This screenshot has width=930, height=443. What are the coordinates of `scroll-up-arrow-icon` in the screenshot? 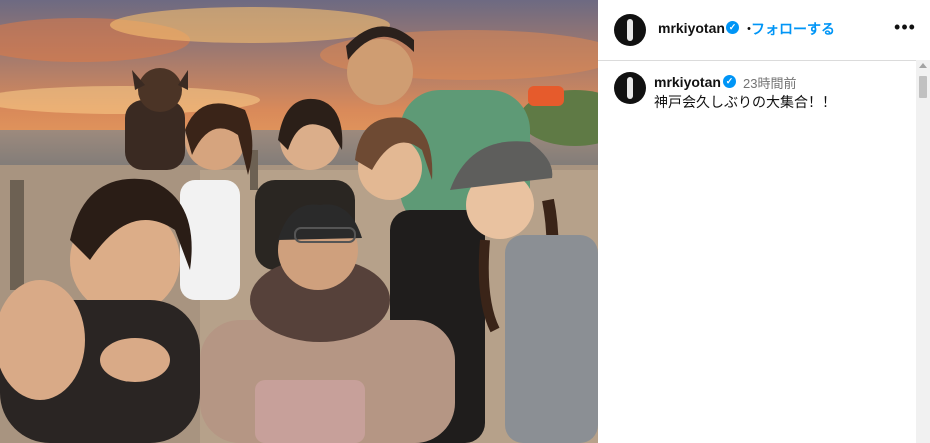 It's located at (923, 65).